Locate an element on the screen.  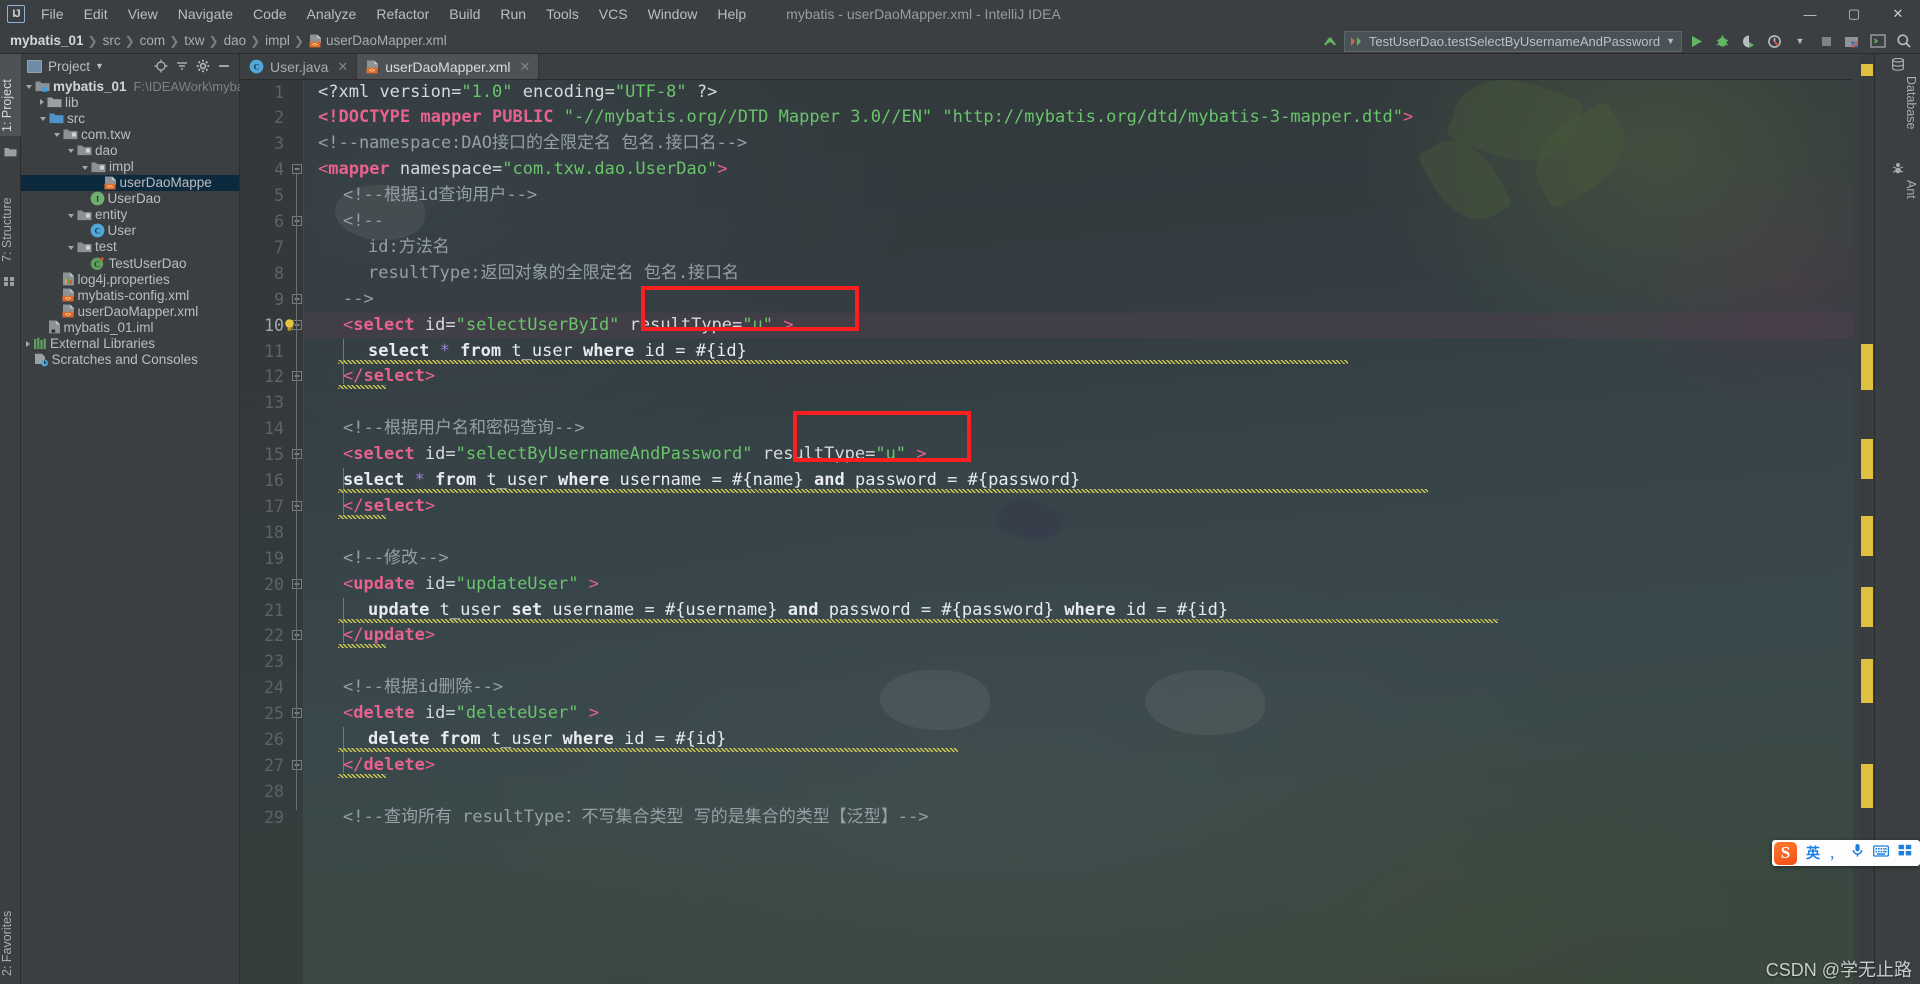
code-line: <!--根据id查询用户--> is located at coordinates (440, 196).